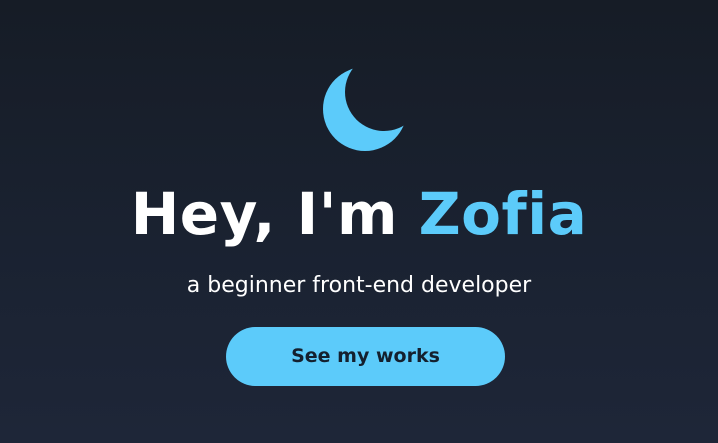 This screenshot has height=443, width=718. I want to click on subtitle: a beginner front-end developer, so click(359, 285).